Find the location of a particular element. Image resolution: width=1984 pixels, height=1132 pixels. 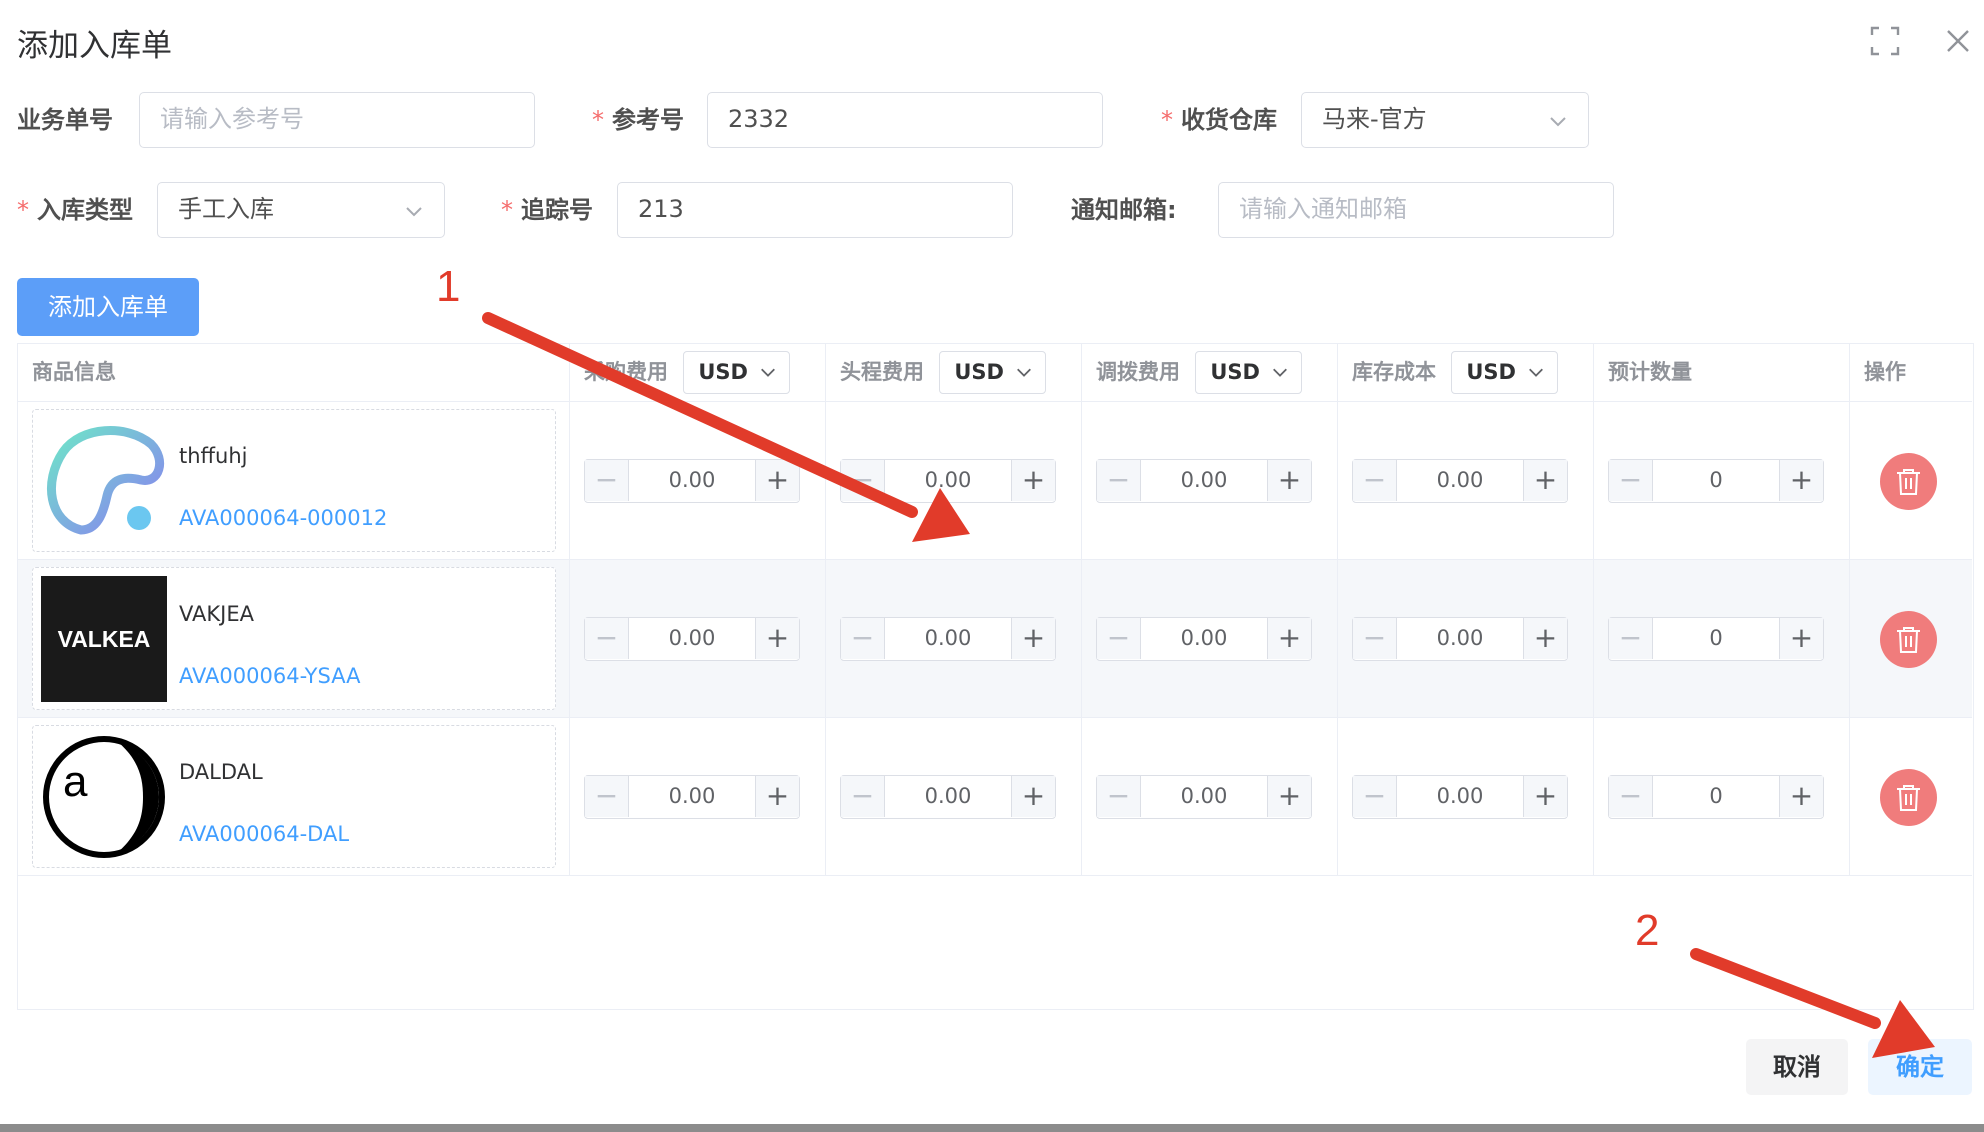

stock-cost-cell: − 0.00 + is located at coordinates (1466, 639).